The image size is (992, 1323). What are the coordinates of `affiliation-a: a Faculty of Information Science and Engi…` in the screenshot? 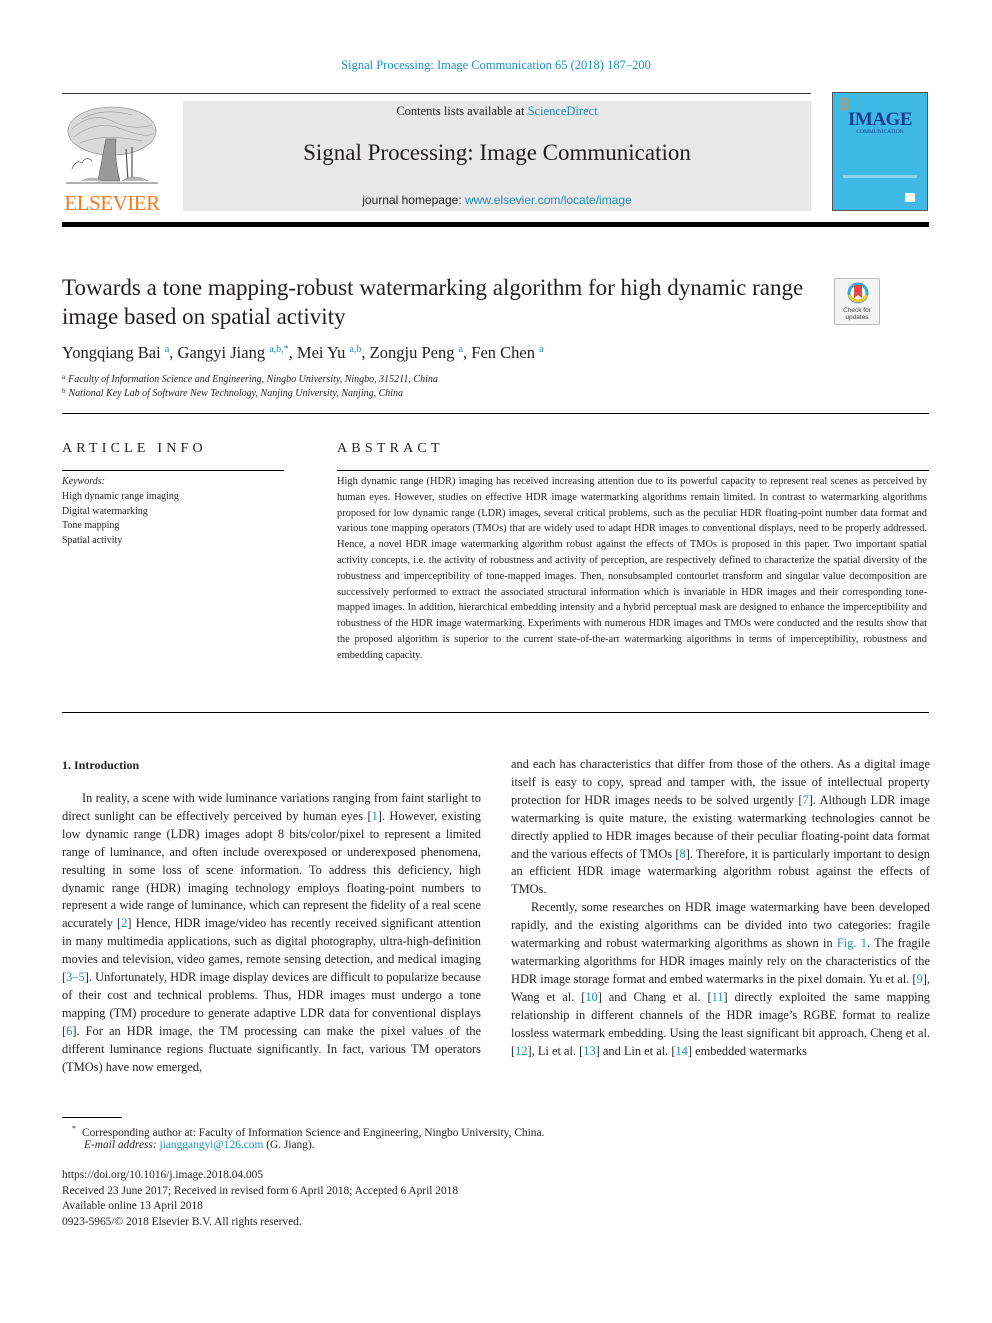 It's located at (250, 379).